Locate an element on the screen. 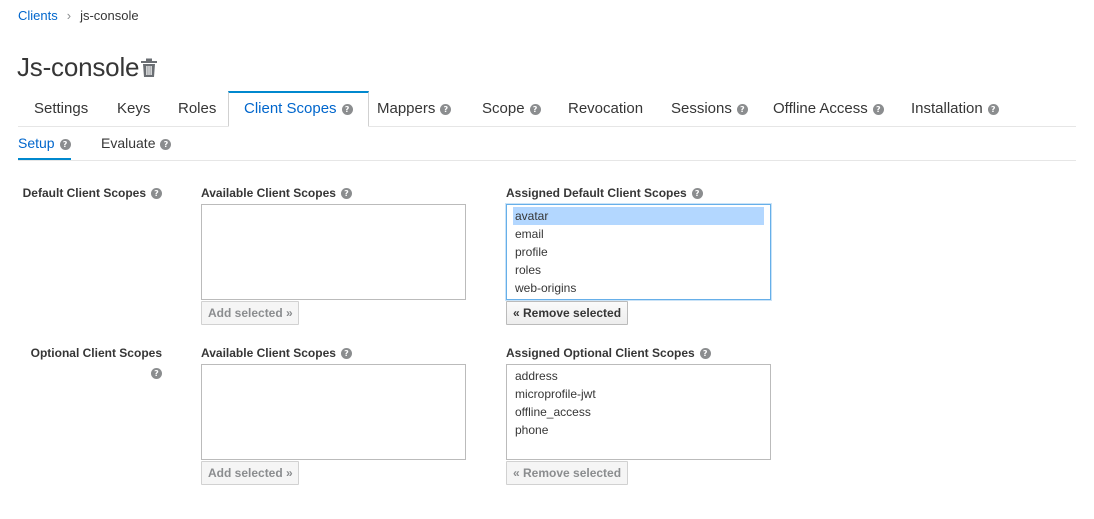 The image size is (1094, 519). tab-label: Keys is located at coordinates (134, 108).